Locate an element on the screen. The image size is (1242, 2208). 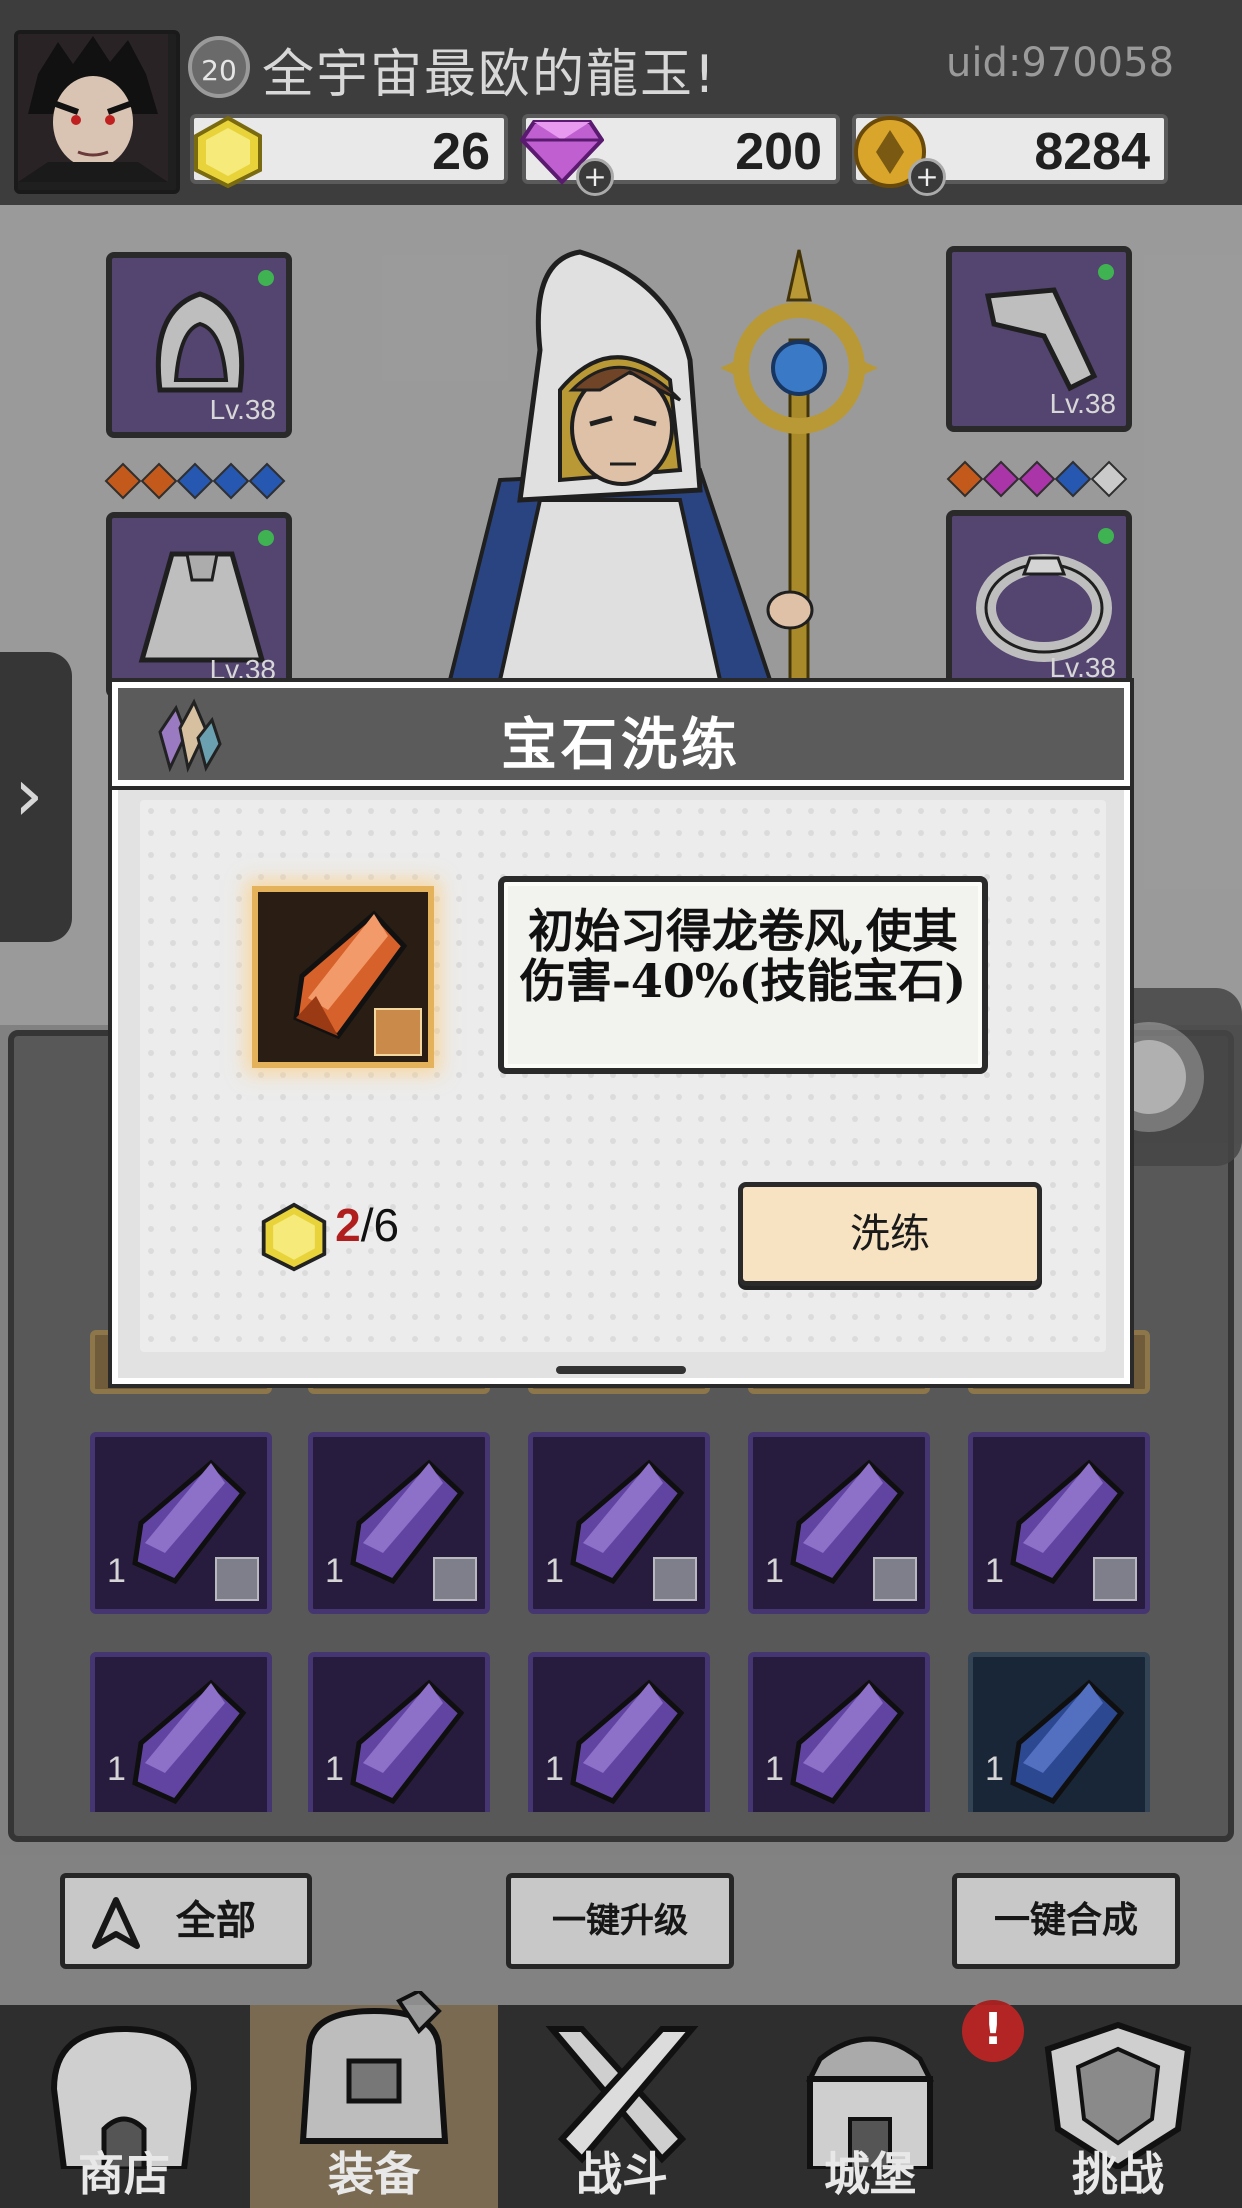
nav-shop: 商店 is located at coordinates (124, 2106).